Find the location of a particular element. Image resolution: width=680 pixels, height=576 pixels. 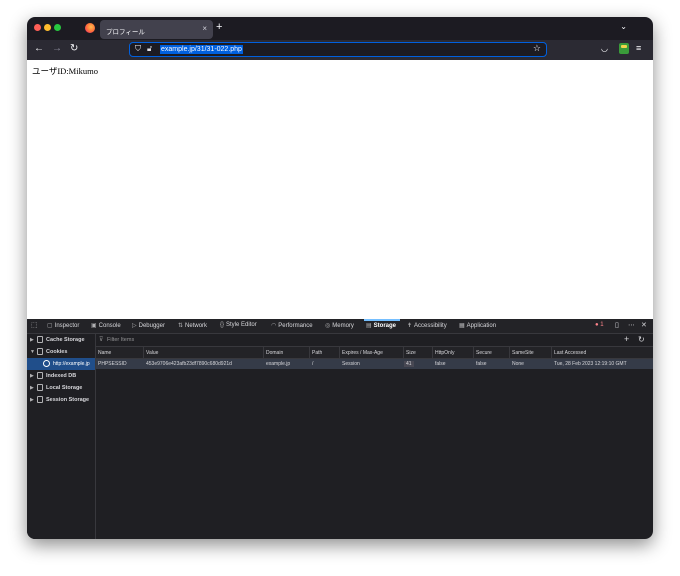

refresh-icon: ↻ is located at coordinates (641, 339).